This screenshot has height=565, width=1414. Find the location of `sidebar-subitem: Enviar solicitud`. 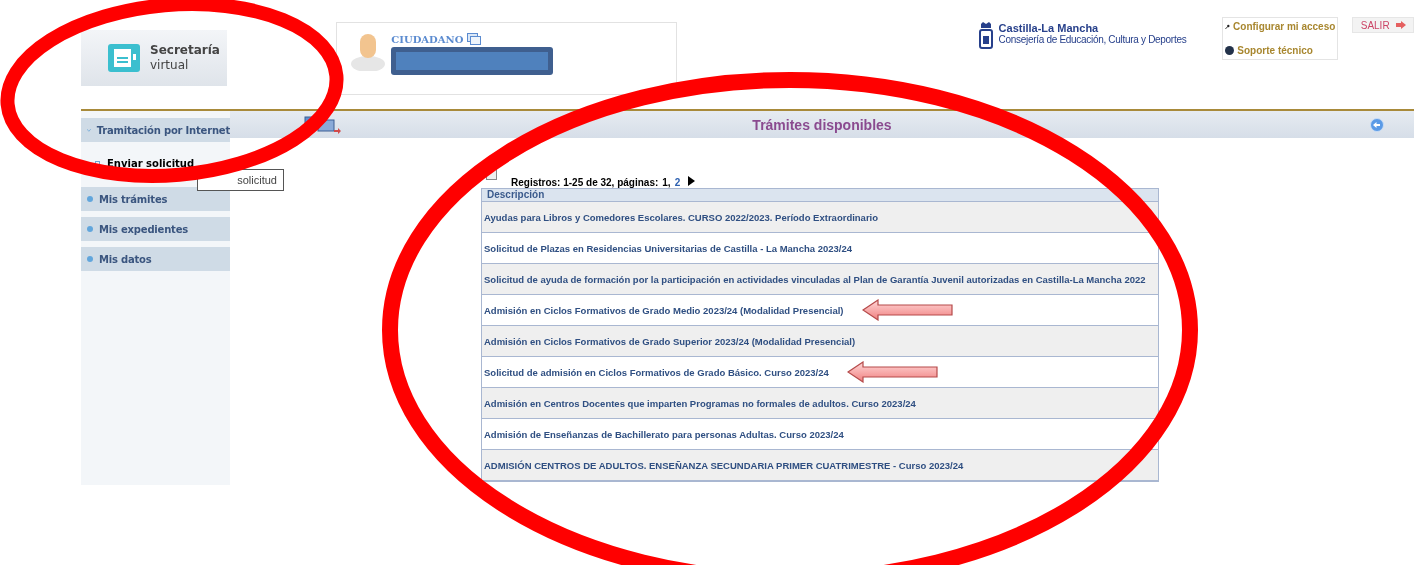

sidebar-subitem: Enviar solicitud is located at coordinates (138, 160).